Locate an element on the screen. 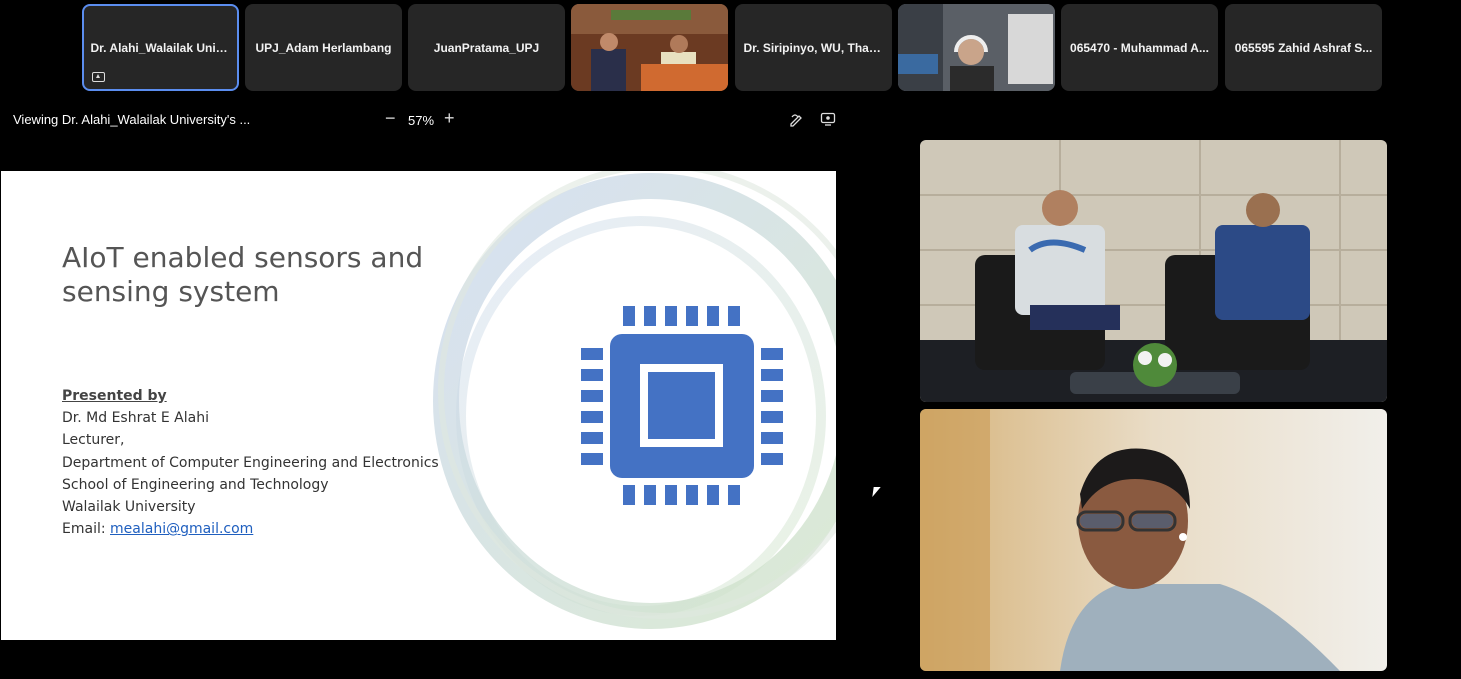 Image resolution: width=1461 pixels, height=679 pixels. participant-name: UPJ_Adam Herlambang is located at coordinates (323, 47).